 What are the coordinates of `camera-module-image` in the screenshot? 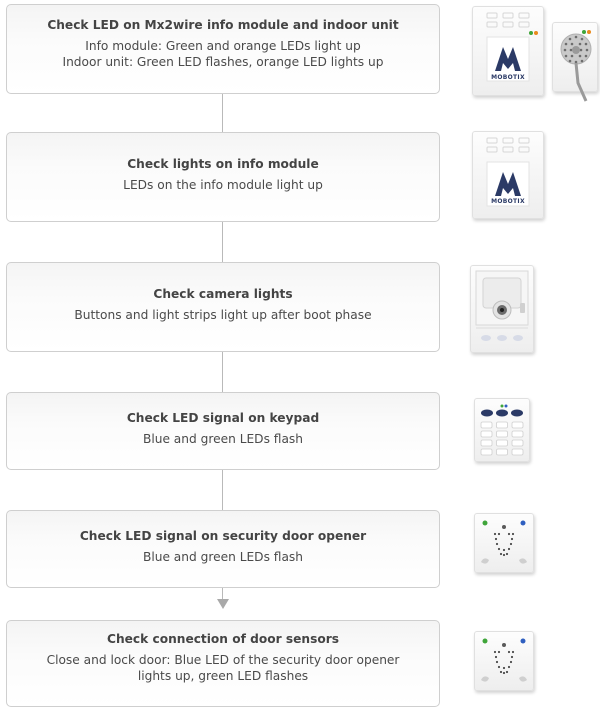 It's located at (502, 309).